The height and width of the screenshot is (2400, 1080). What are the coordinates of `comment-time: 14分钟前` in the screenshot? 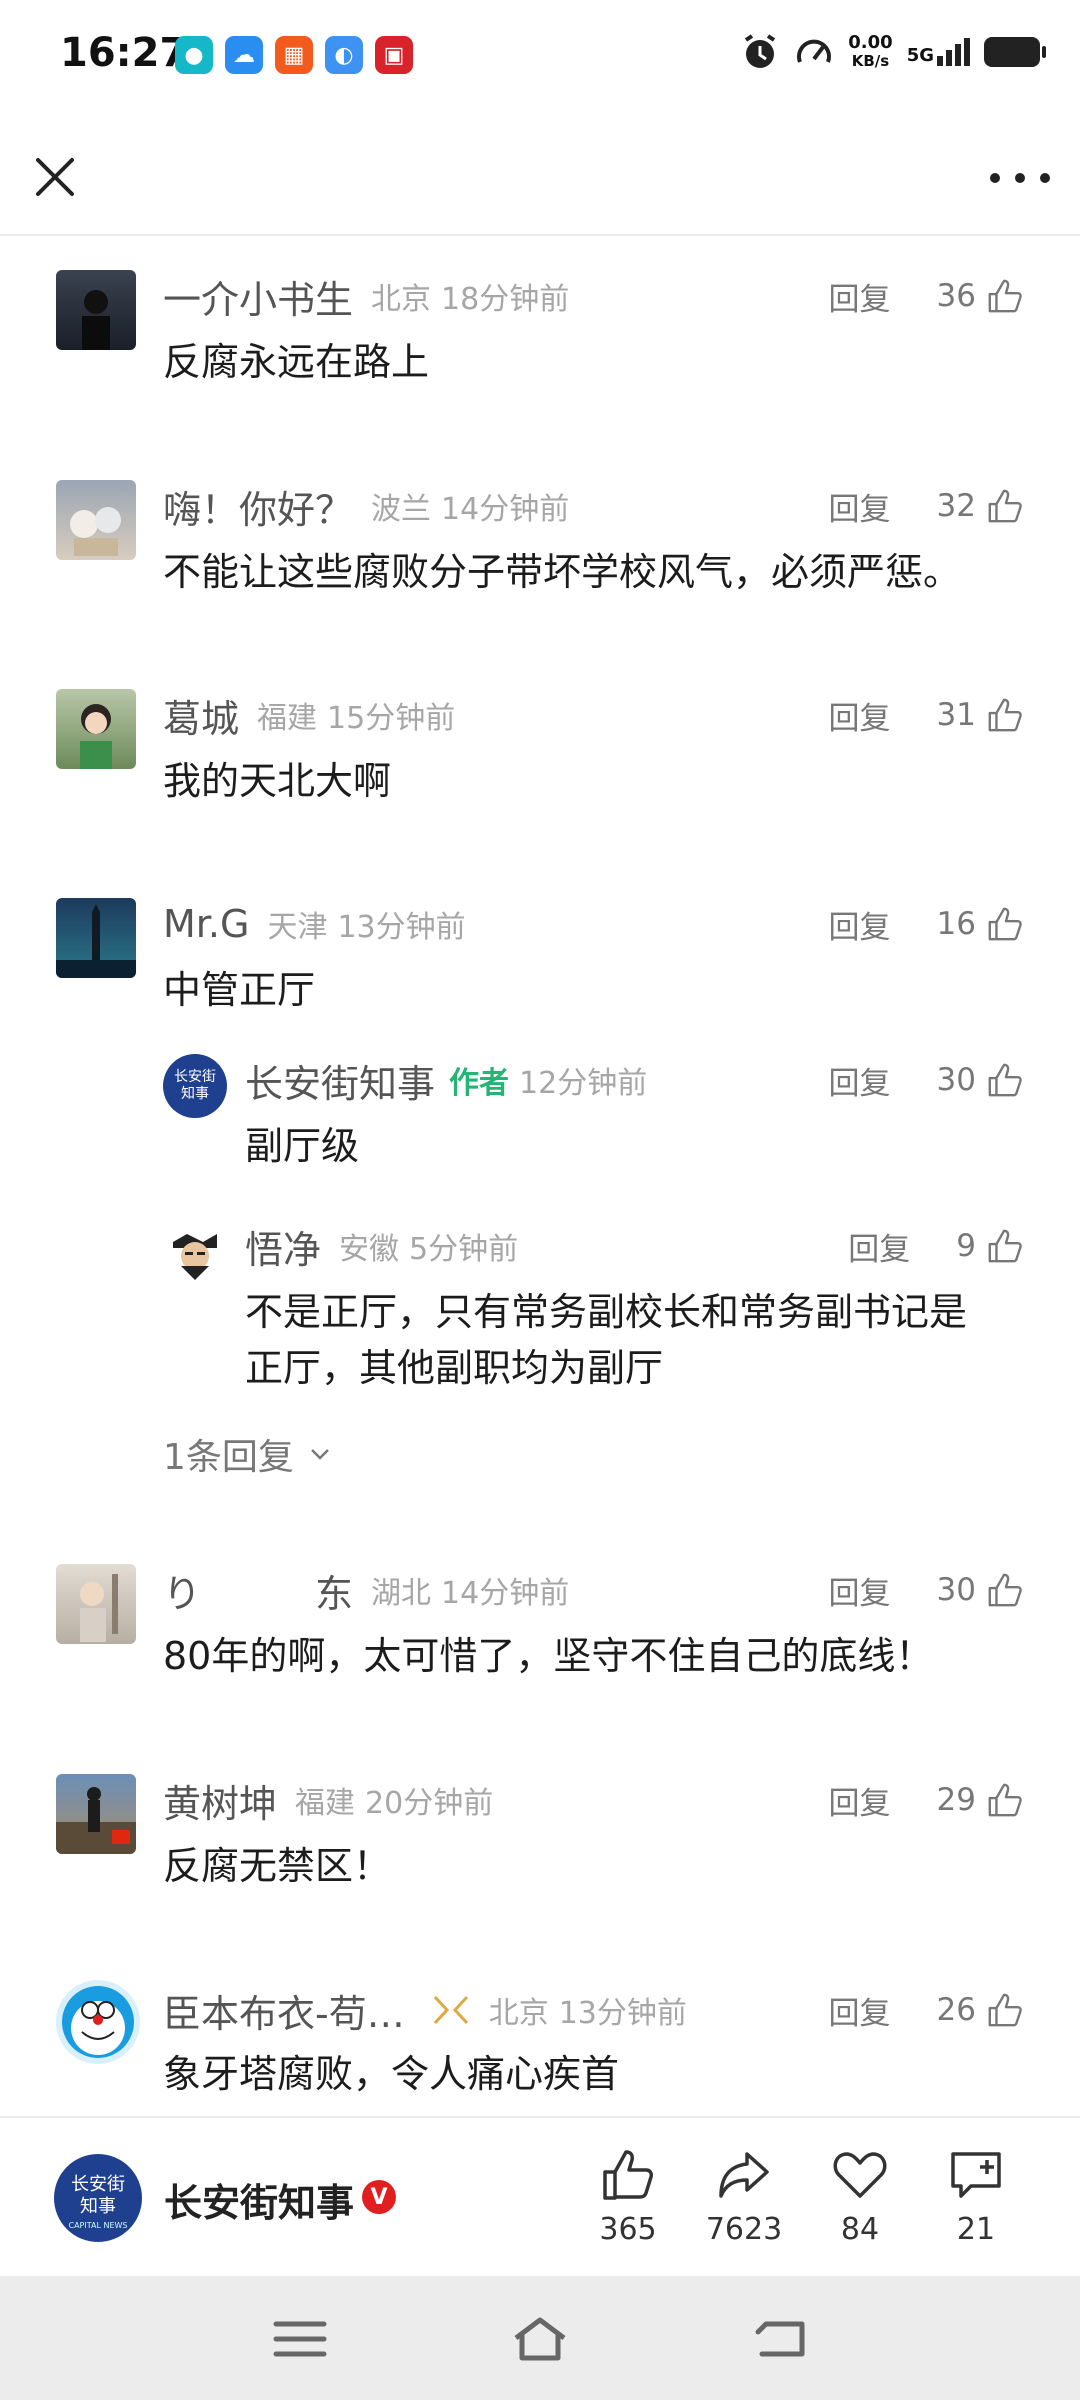 It's located at (505, 509).